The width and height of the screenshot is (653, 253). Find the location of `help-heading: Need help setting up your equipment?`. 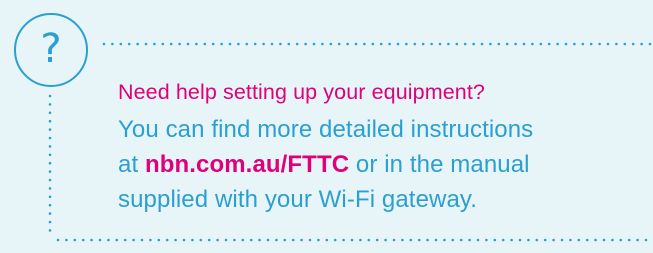

help-heading: Need help setting up your equipment? is located at coordinates (301, 92).